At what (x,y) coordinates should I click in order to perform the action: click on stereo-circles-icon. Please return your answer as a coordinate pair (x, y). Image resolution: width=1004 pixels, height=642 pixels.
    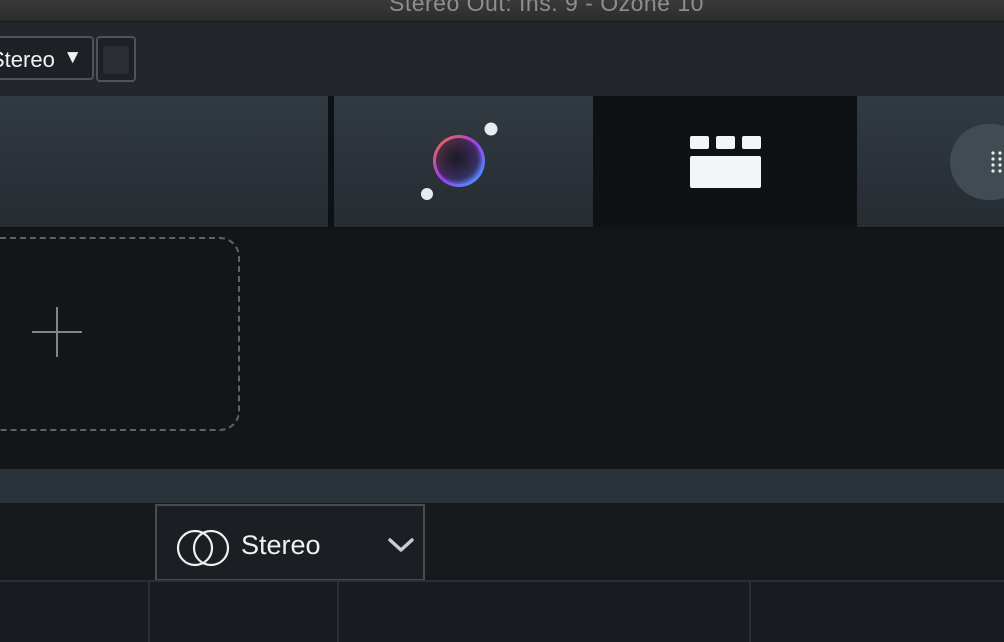
    Looking at the image, I should click on (203, 548).